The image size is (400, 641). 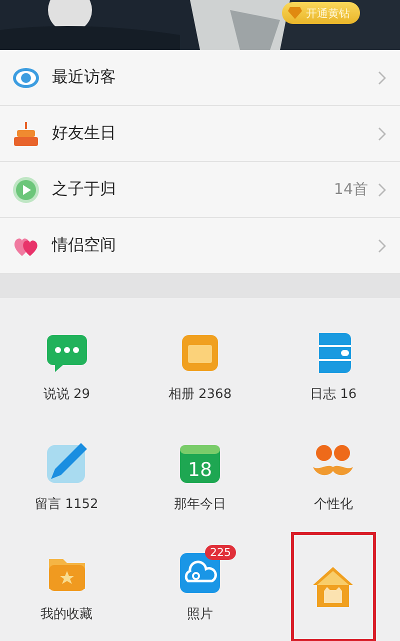 What do you see at coordinates (200, 470) in the screenshot?
I see `calendar-day: 18` at bounding box center [200, 470].